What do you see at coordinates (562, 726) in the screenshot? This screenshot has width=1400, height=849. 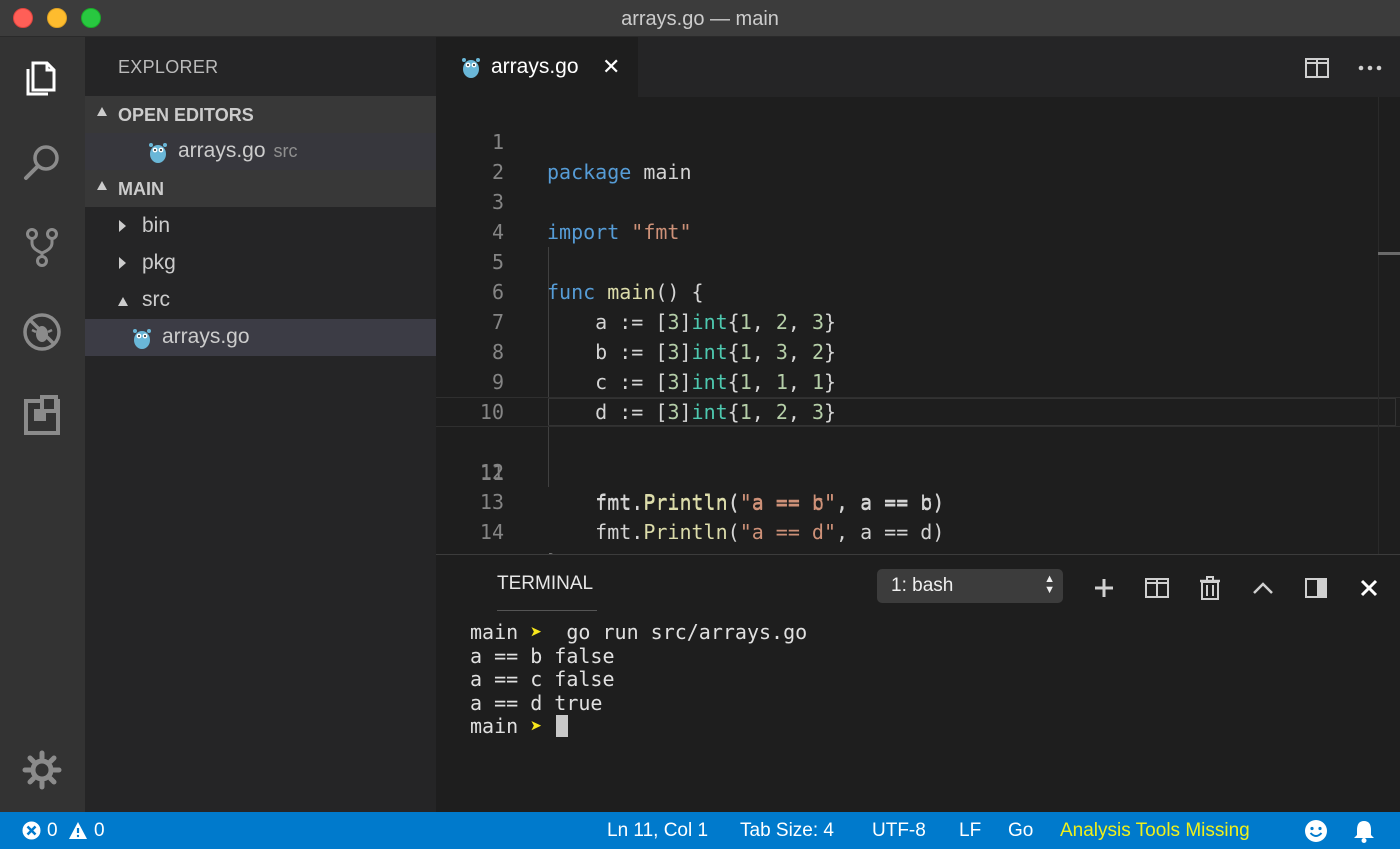 I see `terminal-cursor` at bounding box center [562, 726].